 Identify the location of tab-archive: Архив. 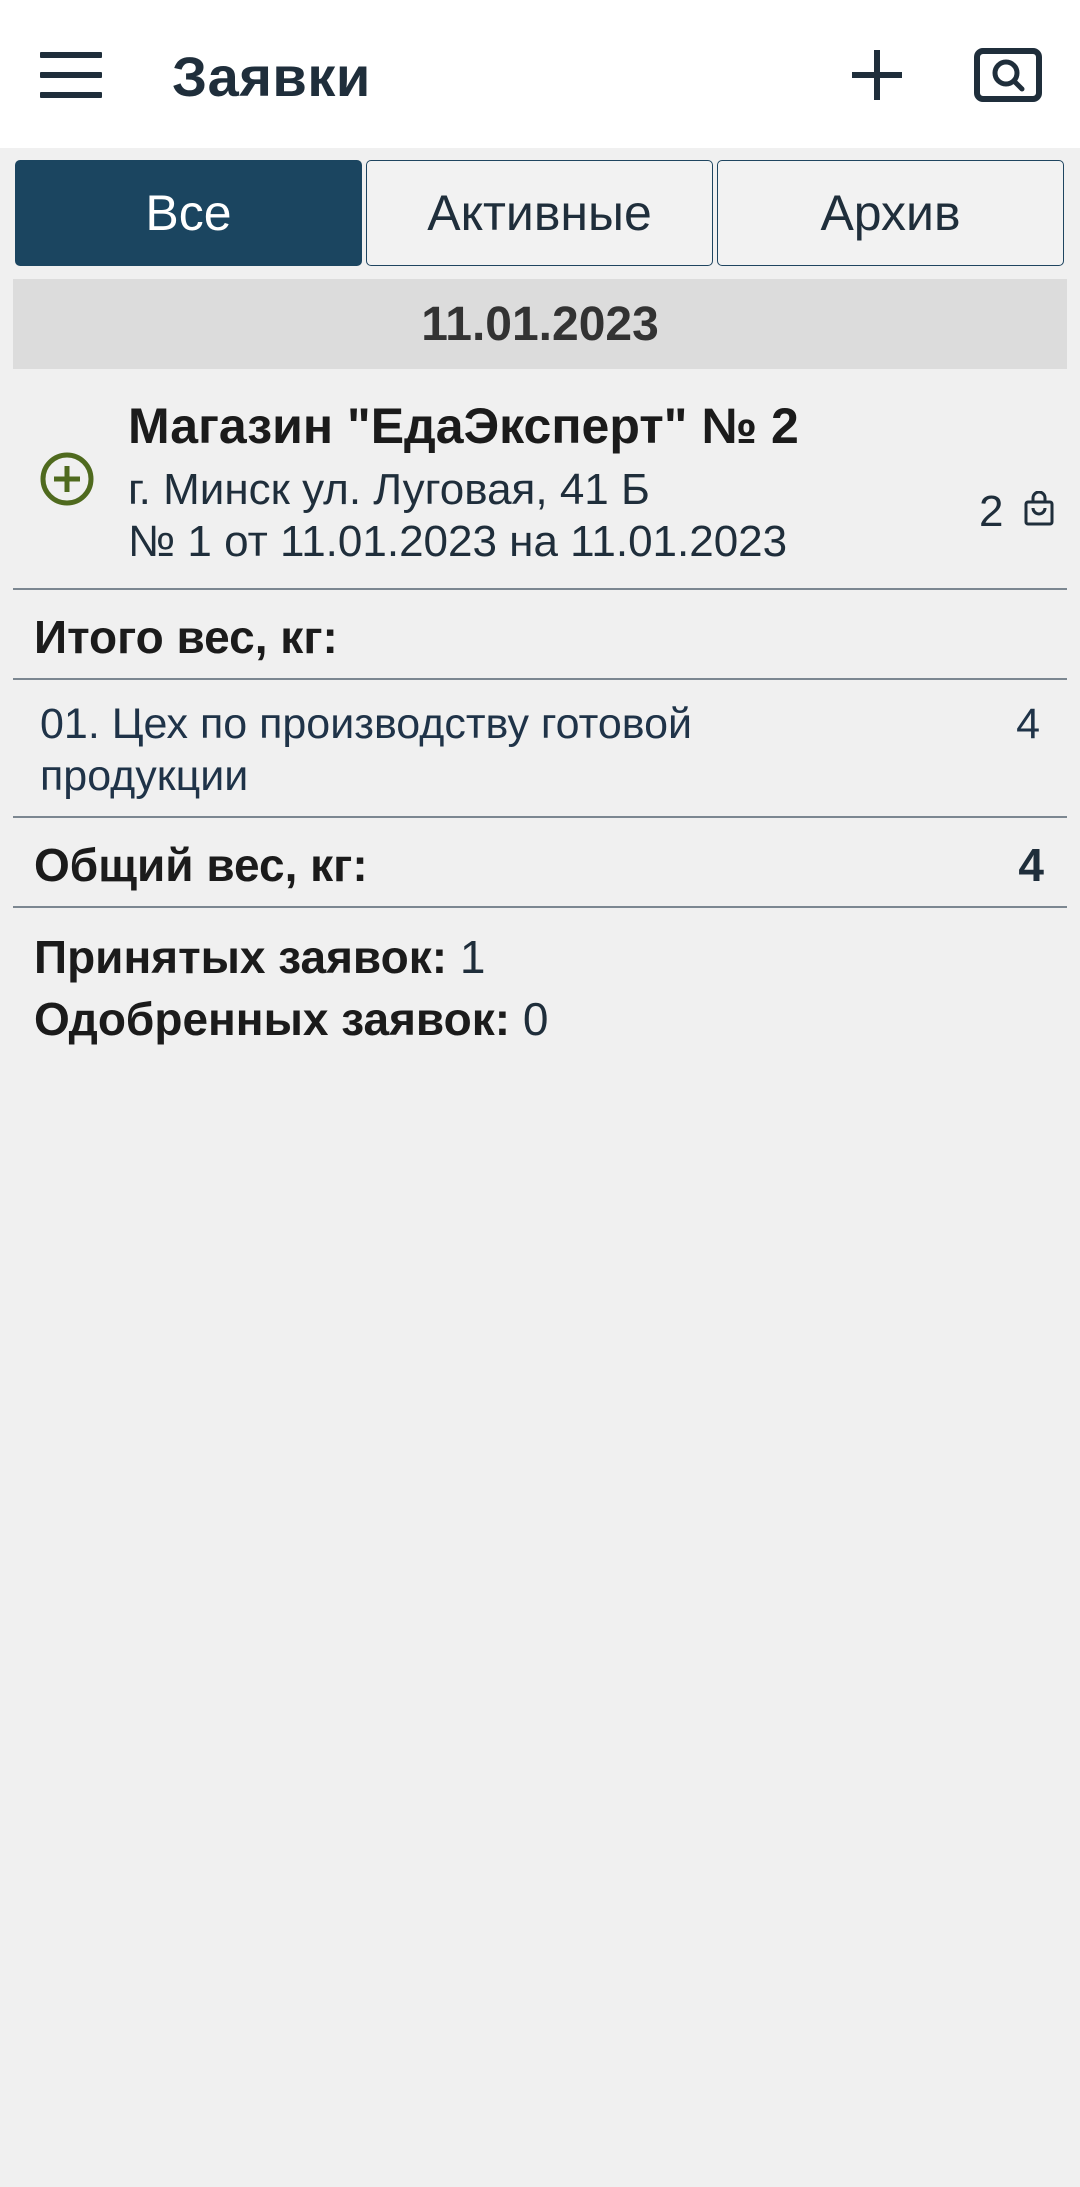
(890, 213).